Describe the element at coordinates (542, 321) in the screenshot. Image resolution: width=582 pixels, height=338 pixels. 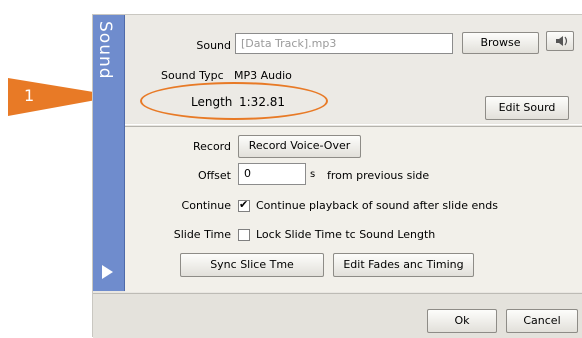
I see `cancel-button: Cancel` at that location.